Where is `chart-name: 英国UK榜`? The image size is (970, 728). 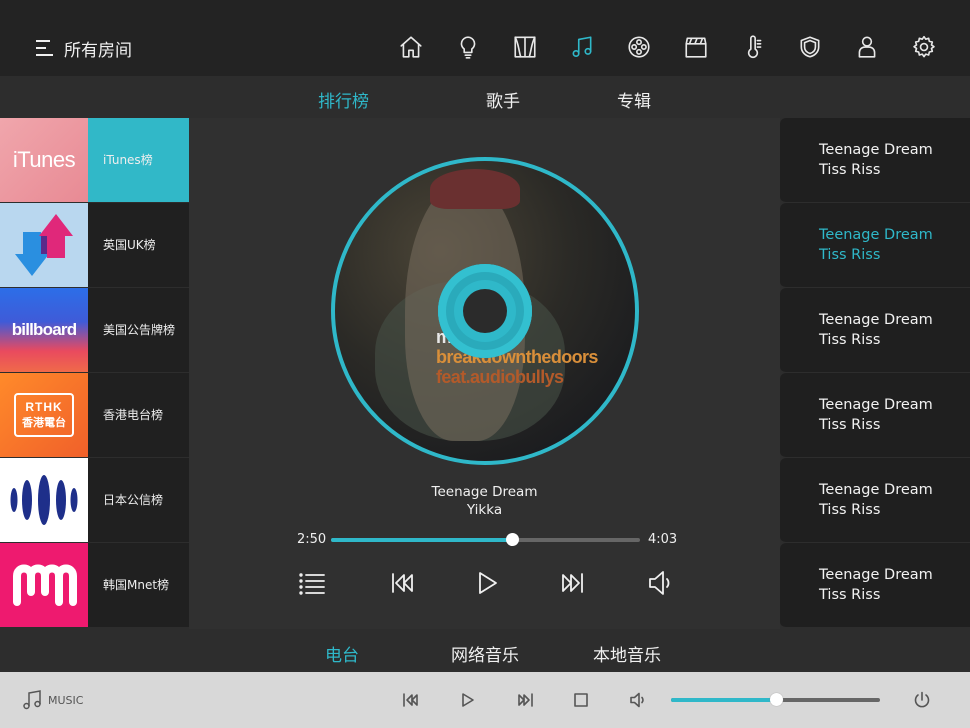
chart-name: 英国UK榜 is located at coordinates (129, 245).